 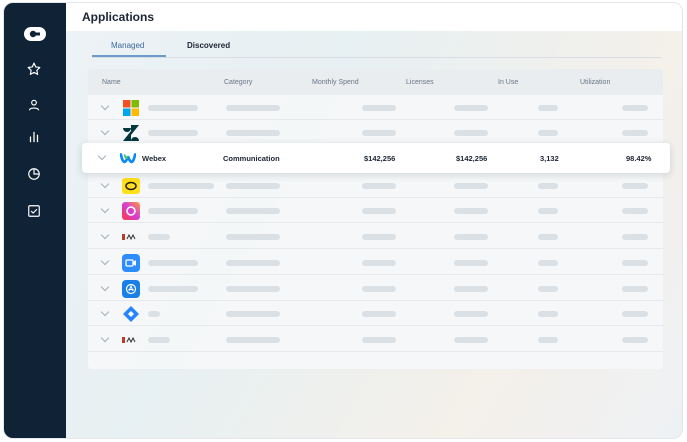 I want to click on user-icon, so click(x=34, y=105).